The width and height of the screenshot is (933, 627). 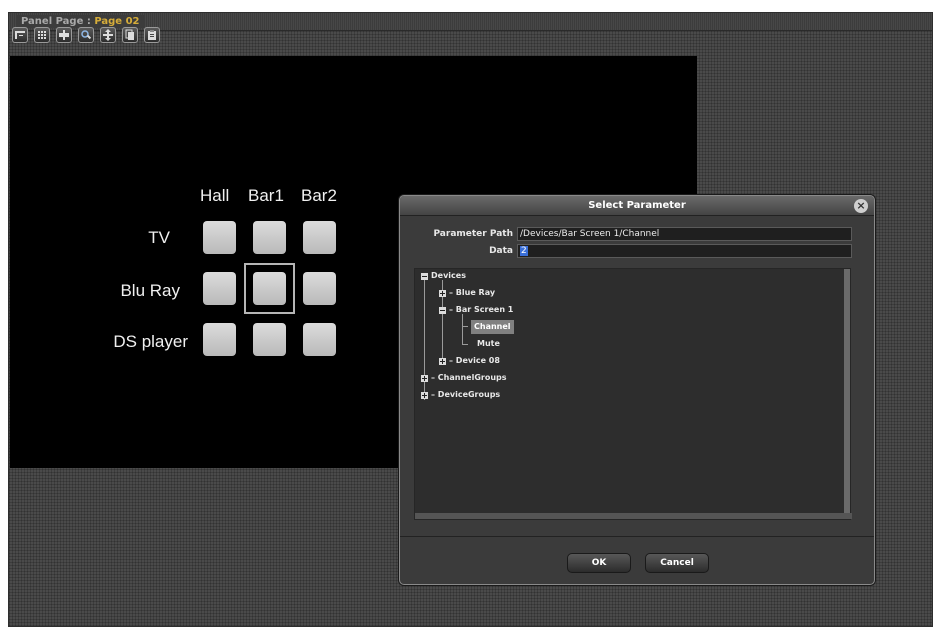 What do you see at coordinates (524, 251) in the screenshot?
I see `data-value: 2` at bounding box center [524, 251].